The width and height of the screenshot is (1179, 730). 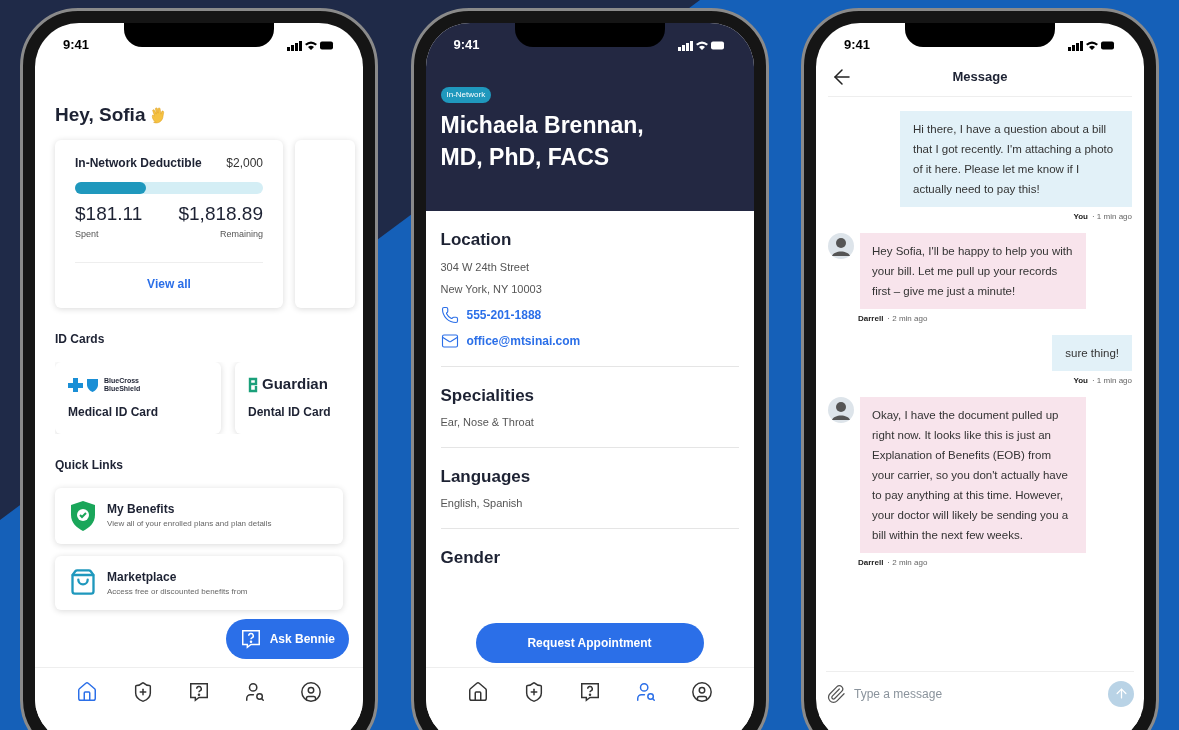 What do you see at coordinates (299, 397) in the screenshot?
I see `id-card: Guardian Dental ID Card` at bounding box center [299, 397].